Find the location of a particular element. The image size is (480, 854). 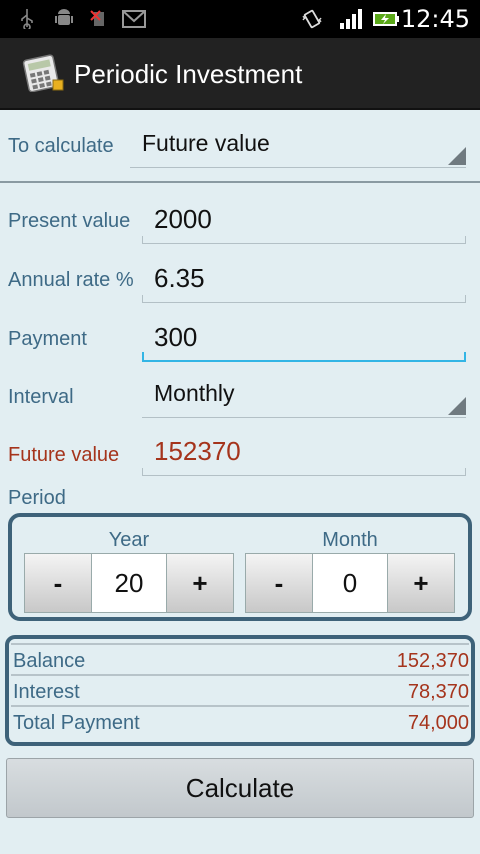

result-label: Balance is located at coordinates (49, 661).